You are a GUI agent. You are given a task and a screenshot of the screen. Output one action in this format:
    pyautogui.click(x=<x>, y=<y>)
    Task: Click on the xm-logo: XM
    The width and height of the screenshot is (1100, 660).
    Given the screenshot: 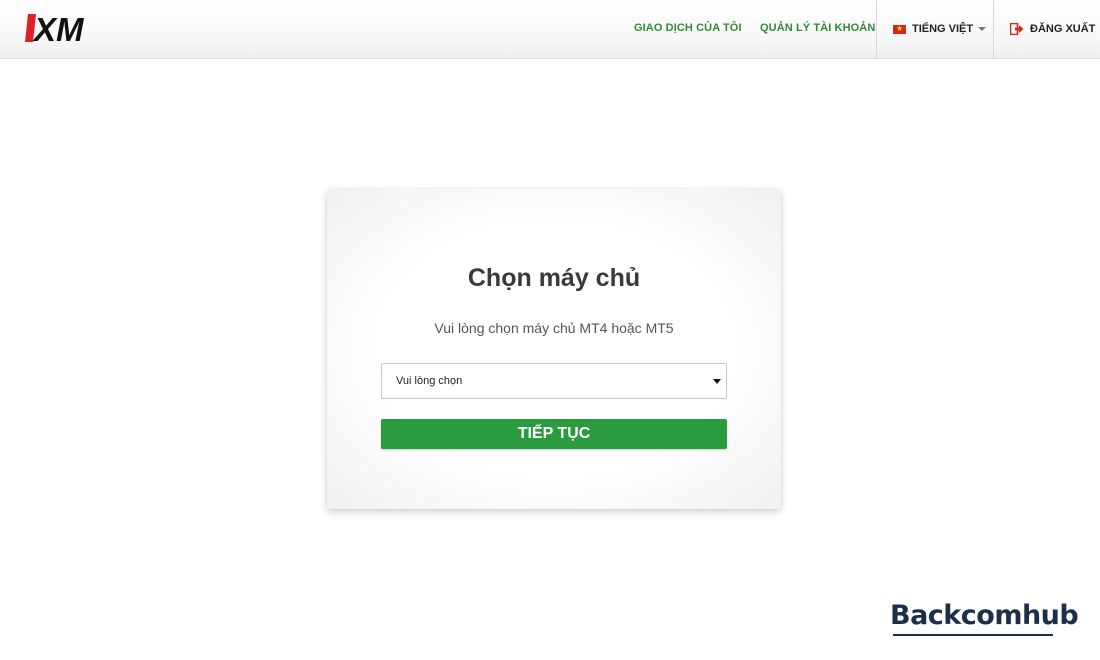 What is the action you would take?
    pyautogui.click(x=63, y=28)
    